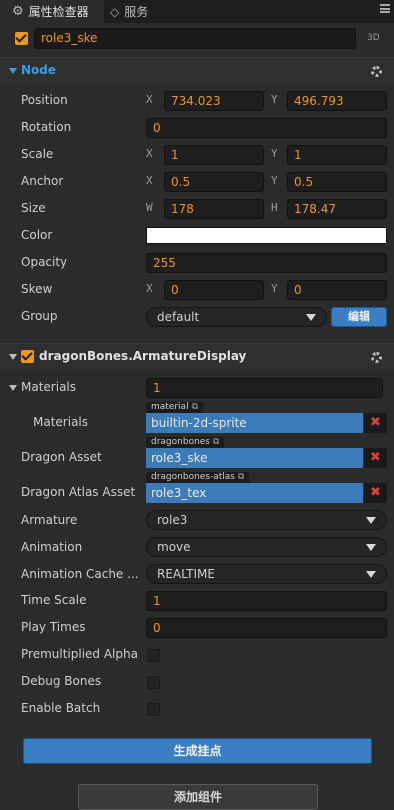 Image resolution: width=394 pixels, height=810 pixels. Describe the element at coordinates (44, 262) in the screenshot. I see `opacity-label: Opacity` at that location.